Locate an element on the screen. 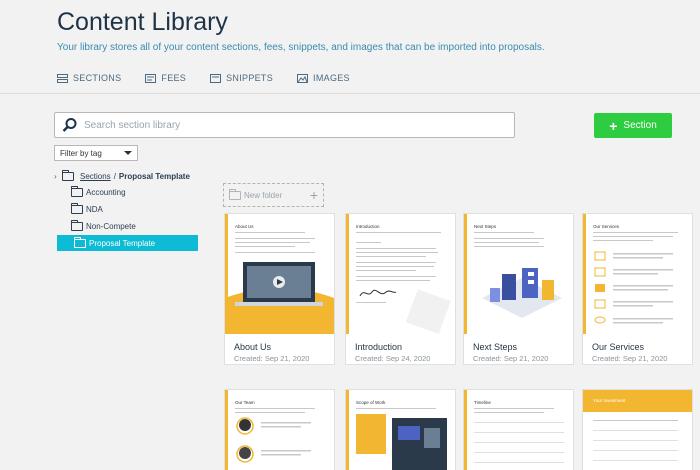 This screenshot has width=700, height=470. add-section-button: + Section is located at coordinates (633, 125).